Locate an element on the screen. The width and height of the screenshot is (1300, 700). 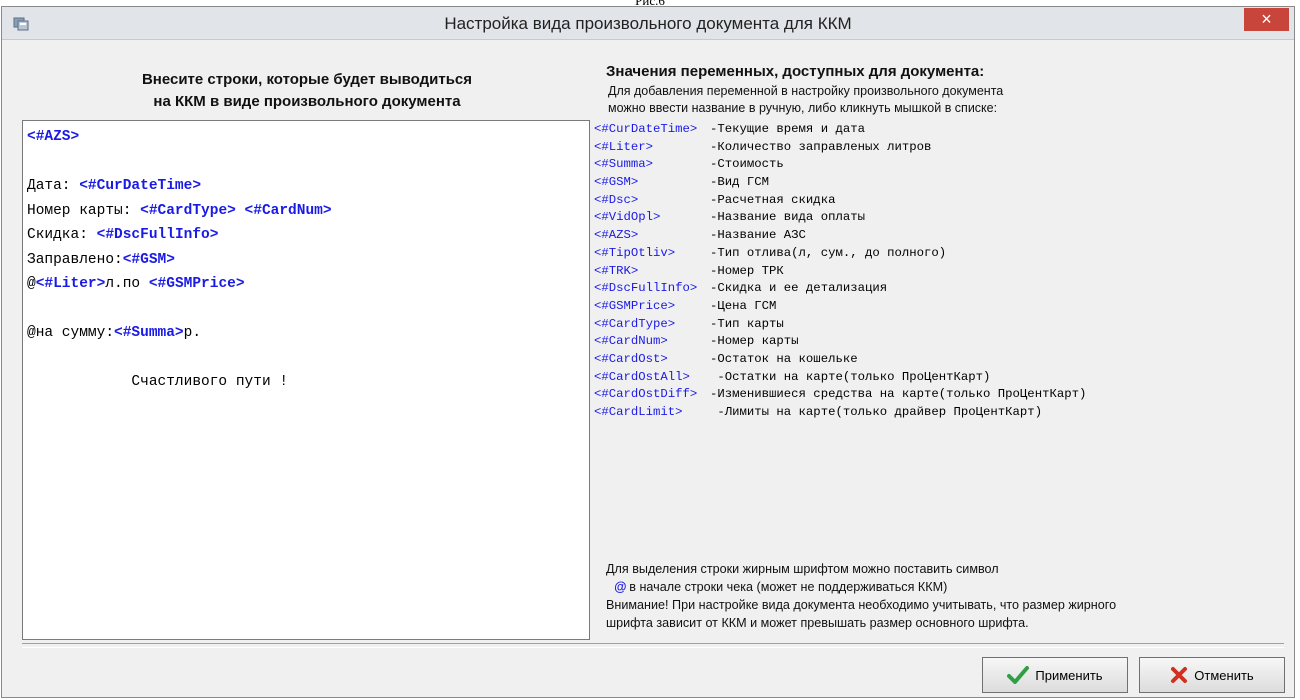
variable-row: <#CardOst> -Остаток на кошельке is located at coordinates (938, 360).